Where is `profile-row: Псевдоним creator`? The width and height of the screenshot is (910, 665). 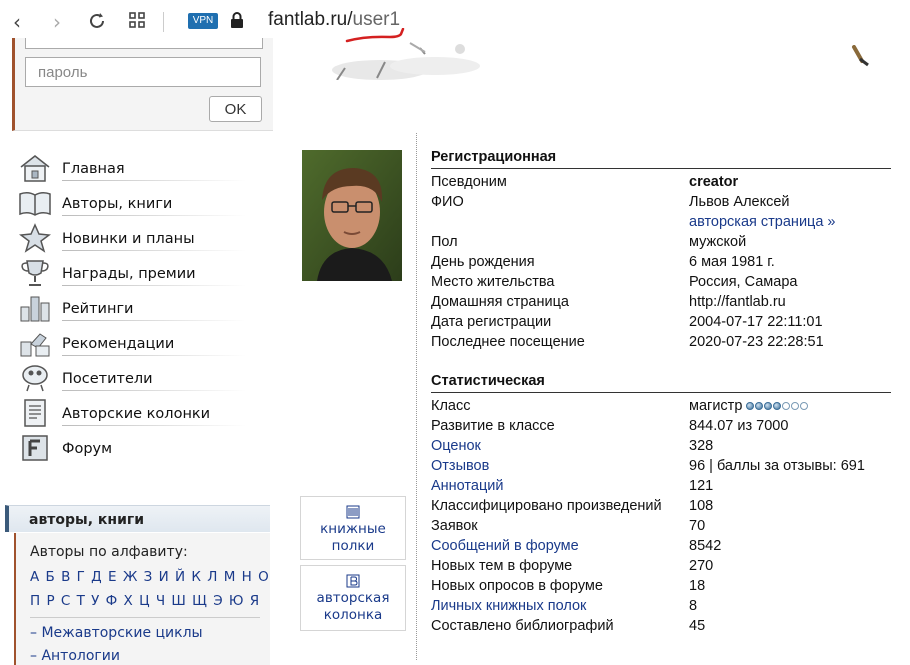 profile-row: Псевдоним creator is located at coordinates (661, 182).